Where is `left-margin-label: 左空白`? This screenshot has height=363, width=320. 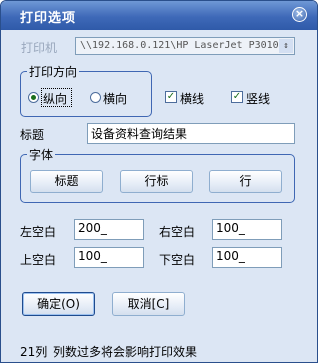
left-margin-label: 左空白 is located at coordinates (38, 232).